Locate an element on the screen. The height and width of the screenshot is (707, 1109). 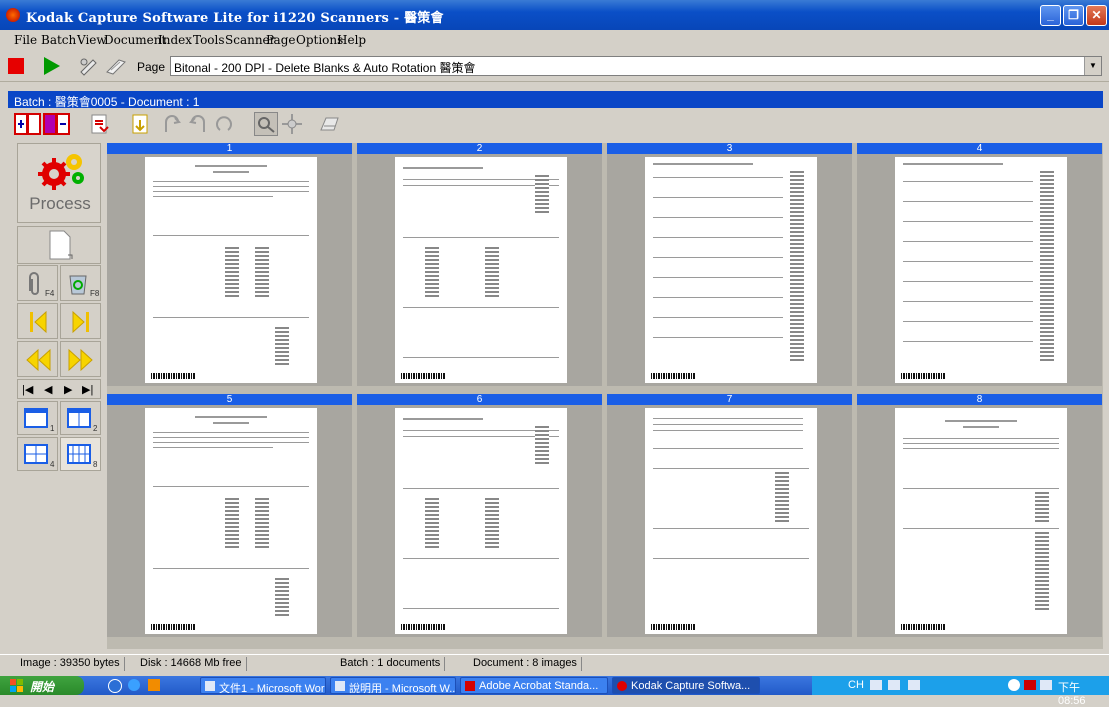
start-label: 開始 is located at coordinates (42, 687).